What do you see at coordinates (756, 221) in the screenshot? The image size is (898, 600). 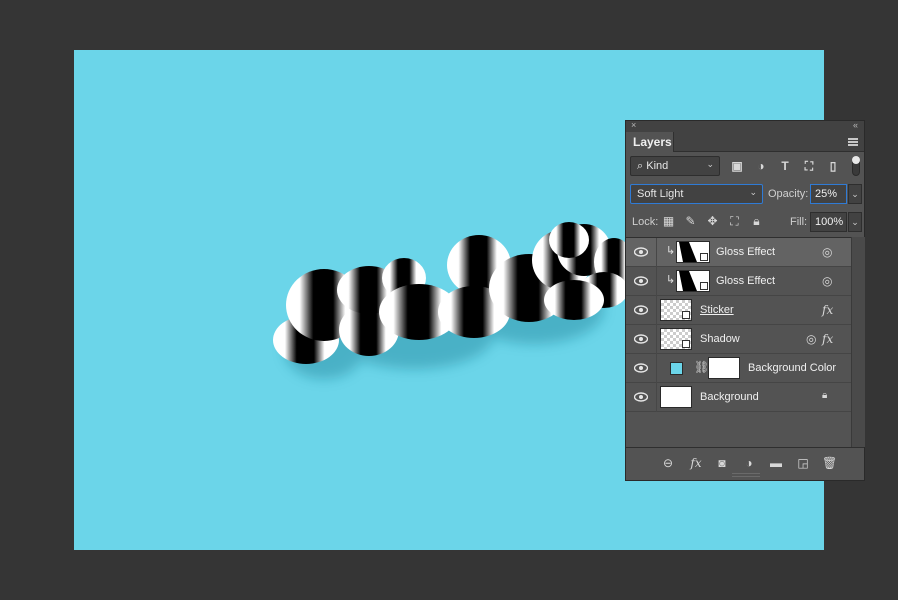 I see `lock-all-icon: 🔒︎` at bounding box center [756, 221].